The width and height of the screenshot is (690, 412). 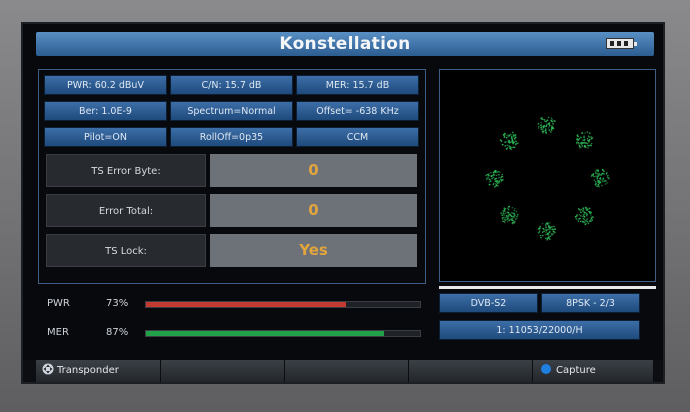 What do you see at coordinates (126, 250) in the screenshot?
I see `ts-lock-label: TS Lock:` at bounding box center [126, 250].